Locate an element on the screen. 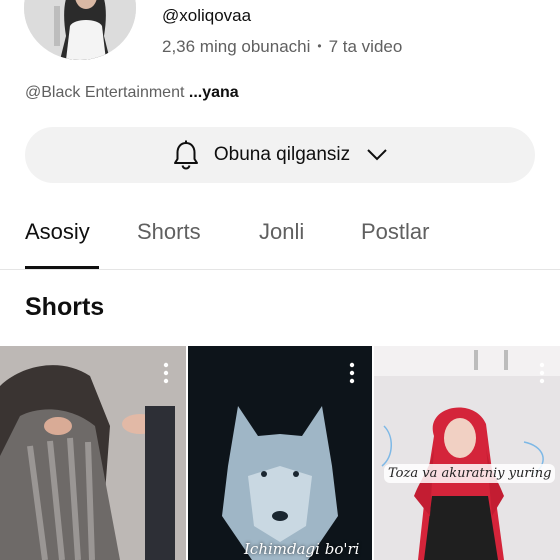 The image size is (560, 560). tab-shorts: Shorts is located at coordinates (169, 232).